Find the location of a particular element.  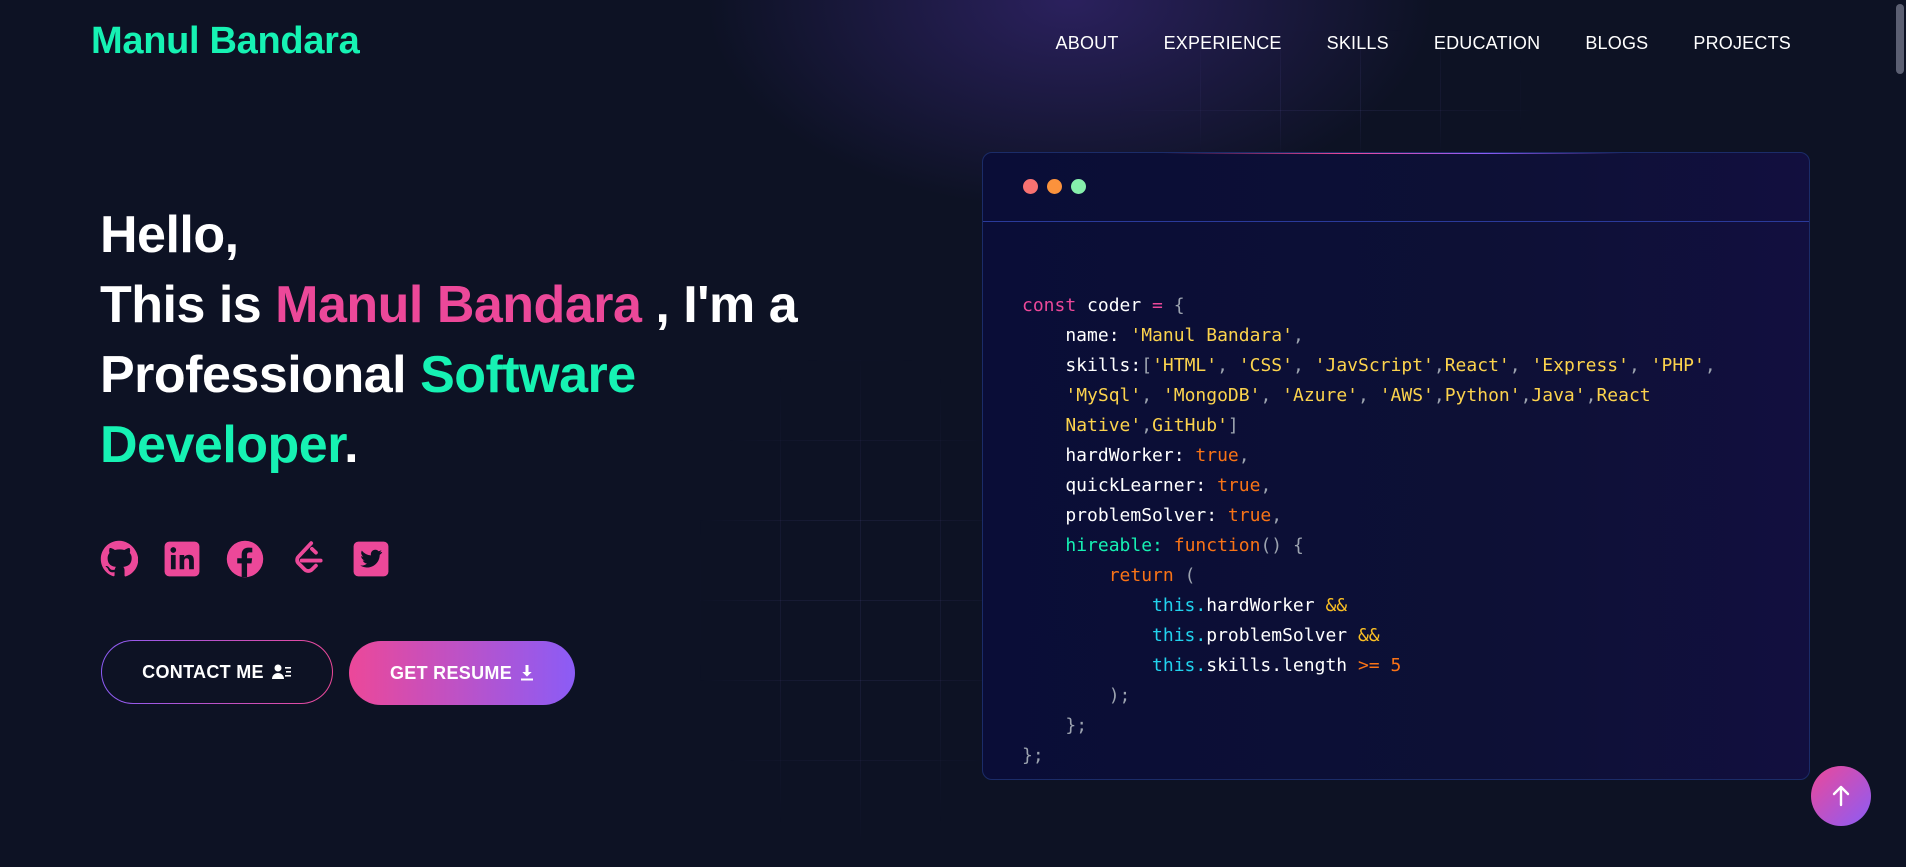

twitter-icon is located at coordinates (371, 559).